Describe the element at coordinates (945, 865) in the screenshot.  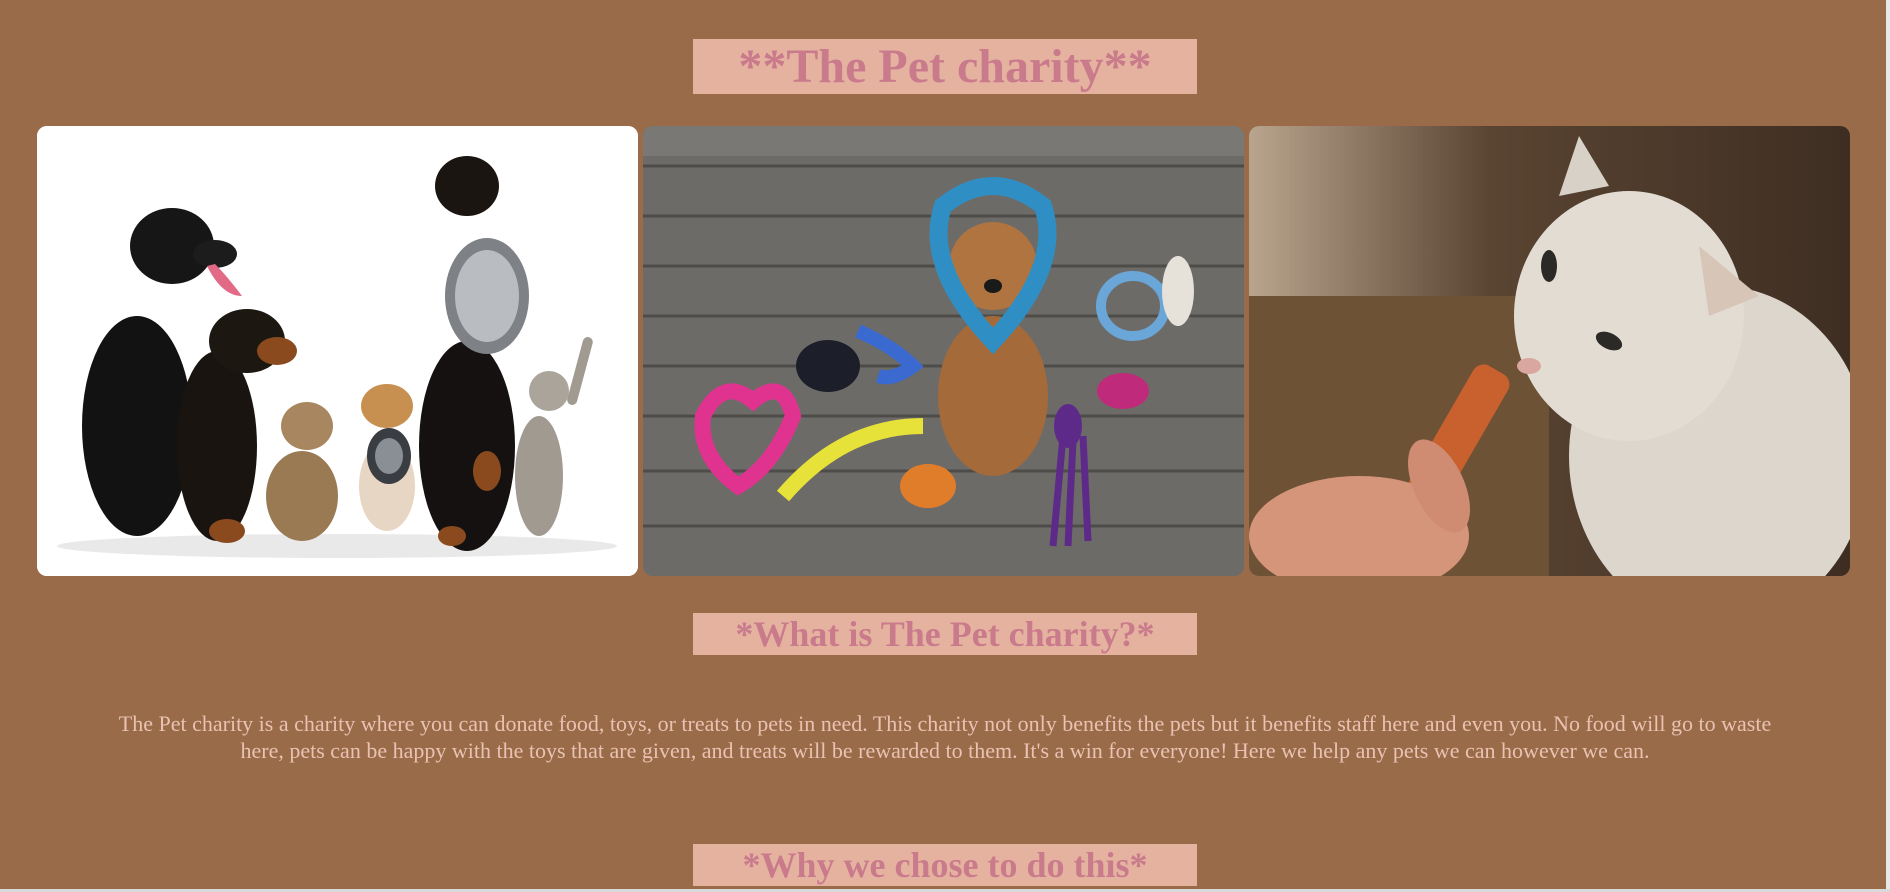
I see `why-section-title: *Why we chose to do this*` at that location.